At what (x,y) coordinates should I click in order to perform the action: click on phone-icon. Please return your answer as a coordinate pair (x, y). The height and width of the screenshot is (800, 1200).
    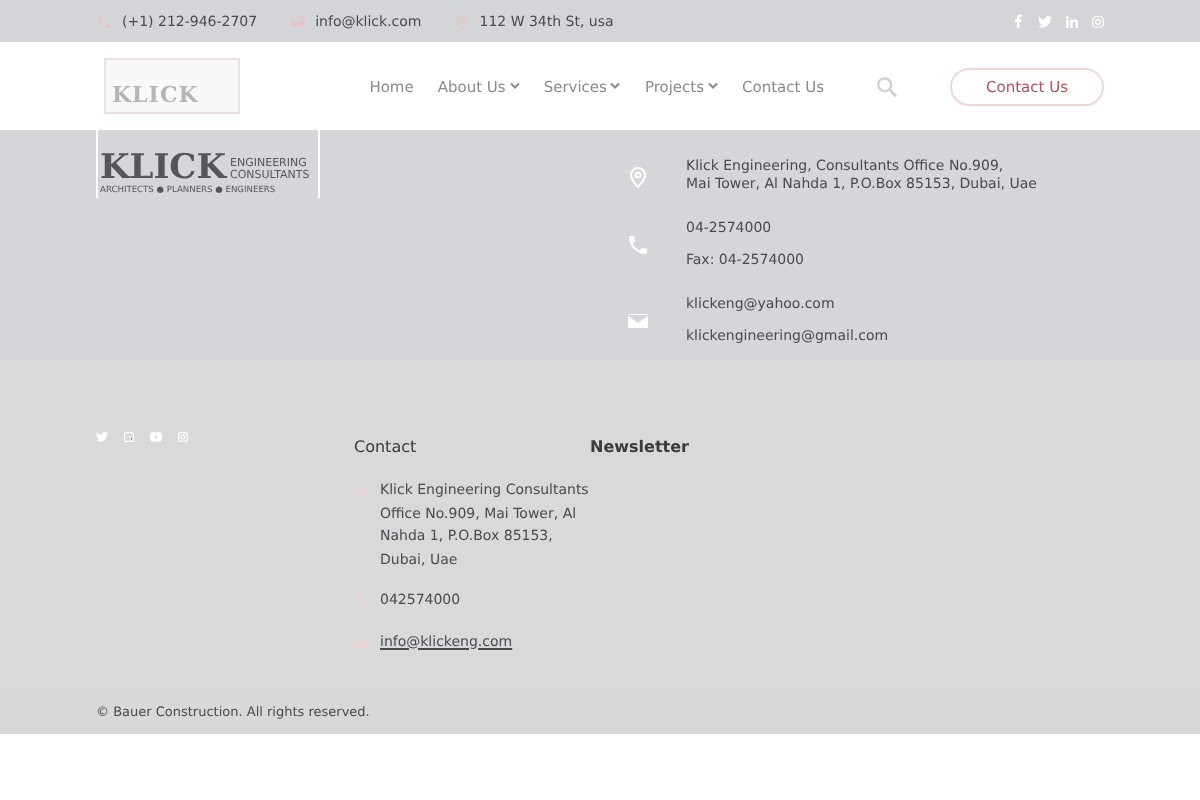
    Looking at the image, I should click on (638, 245).